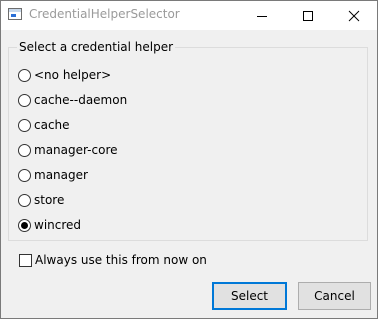 This screenshot has height=319, width=378. I want to click on minimize-button, so click(262, 15).